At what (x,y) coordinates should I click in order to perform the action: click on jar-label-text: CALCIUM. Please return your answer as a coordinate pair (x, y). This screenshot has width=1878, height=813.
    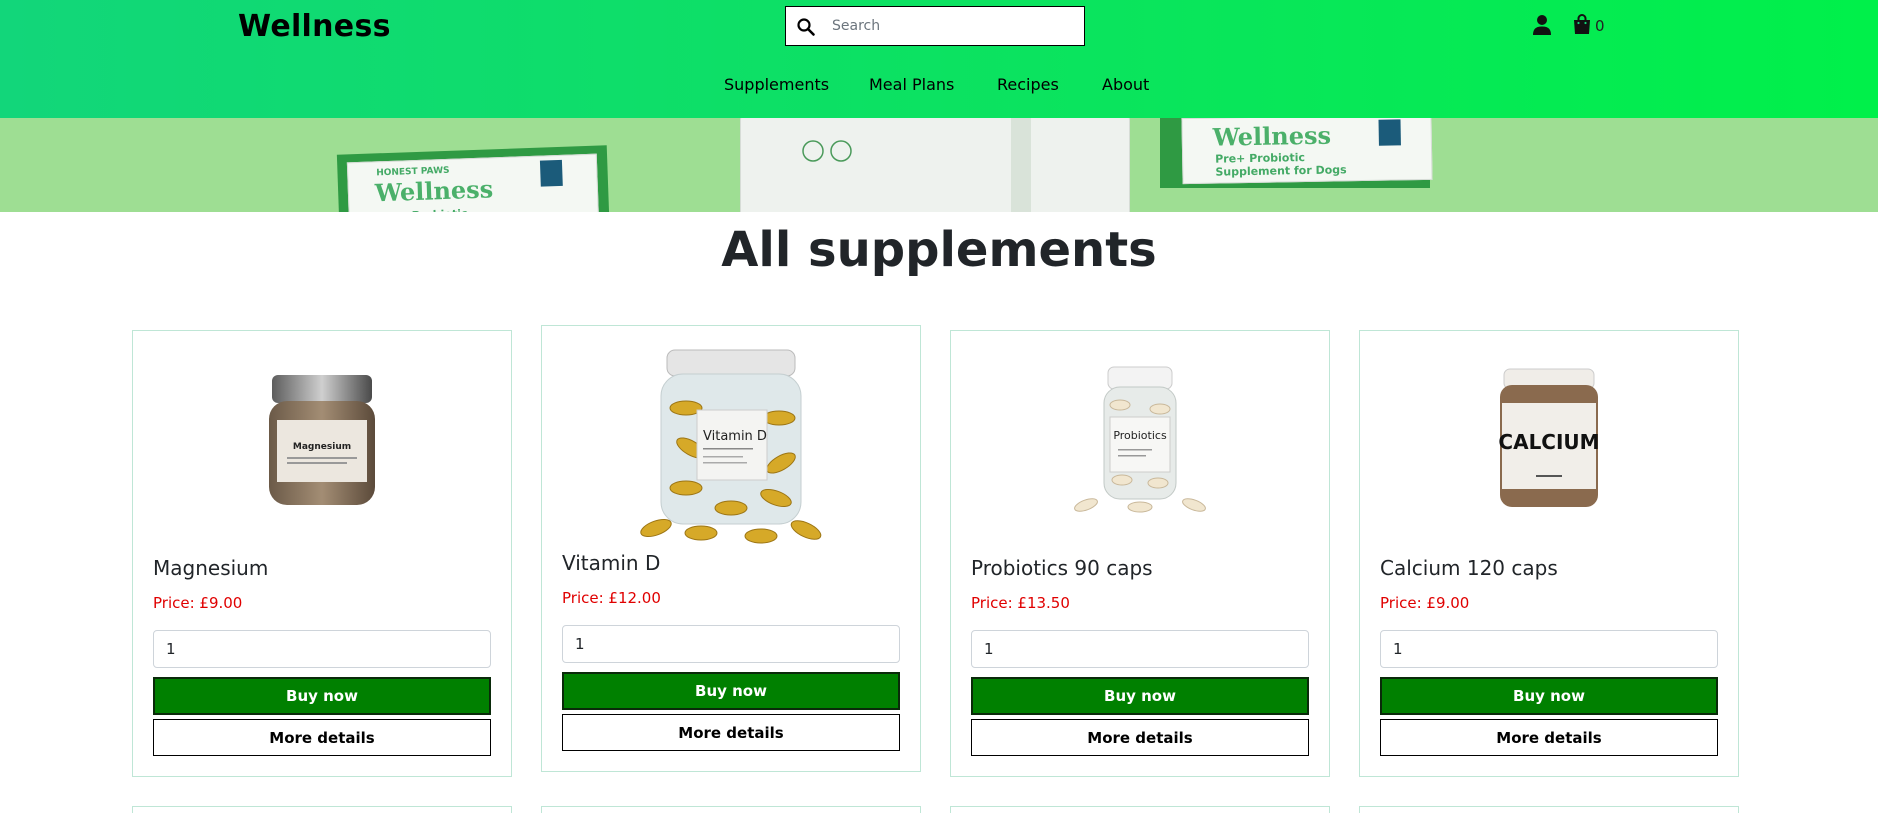
    Looking at the image, I should click on (1548, 442).